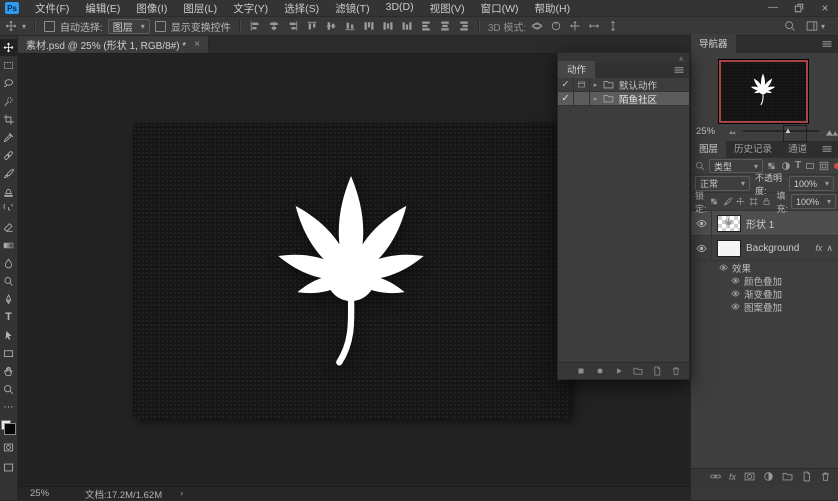 This screenshot has height=501, width=838. Describe the element at coordinates (8, 371) in the screenshot. I see `hand-tool` at that location.